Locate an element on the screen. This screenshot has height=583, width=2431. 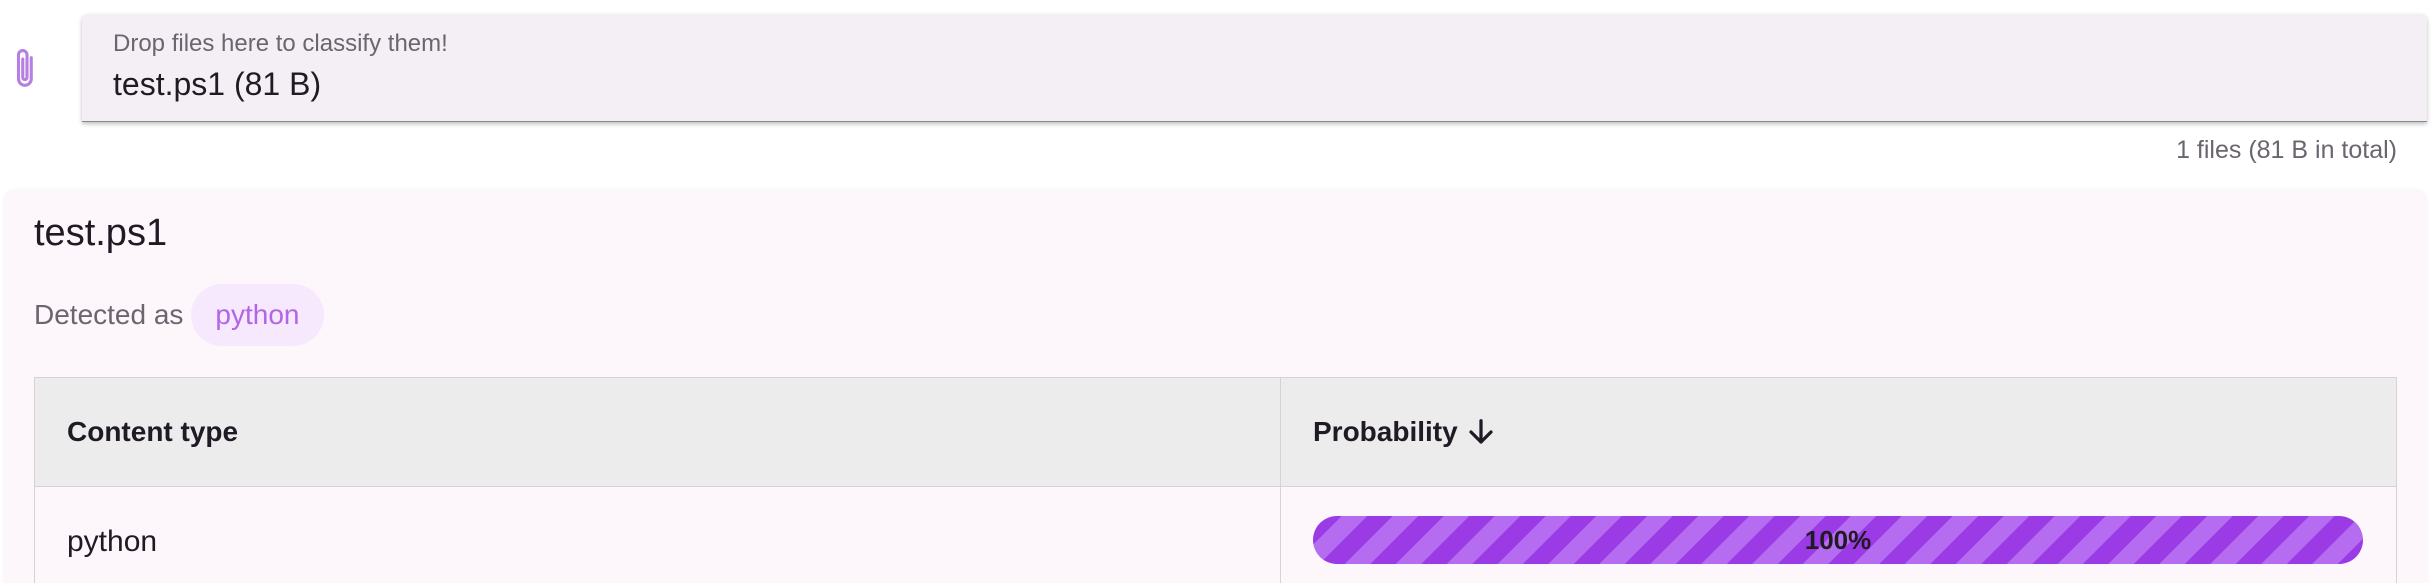
probability-cell: 100% is located at coordinates (1838, 535).